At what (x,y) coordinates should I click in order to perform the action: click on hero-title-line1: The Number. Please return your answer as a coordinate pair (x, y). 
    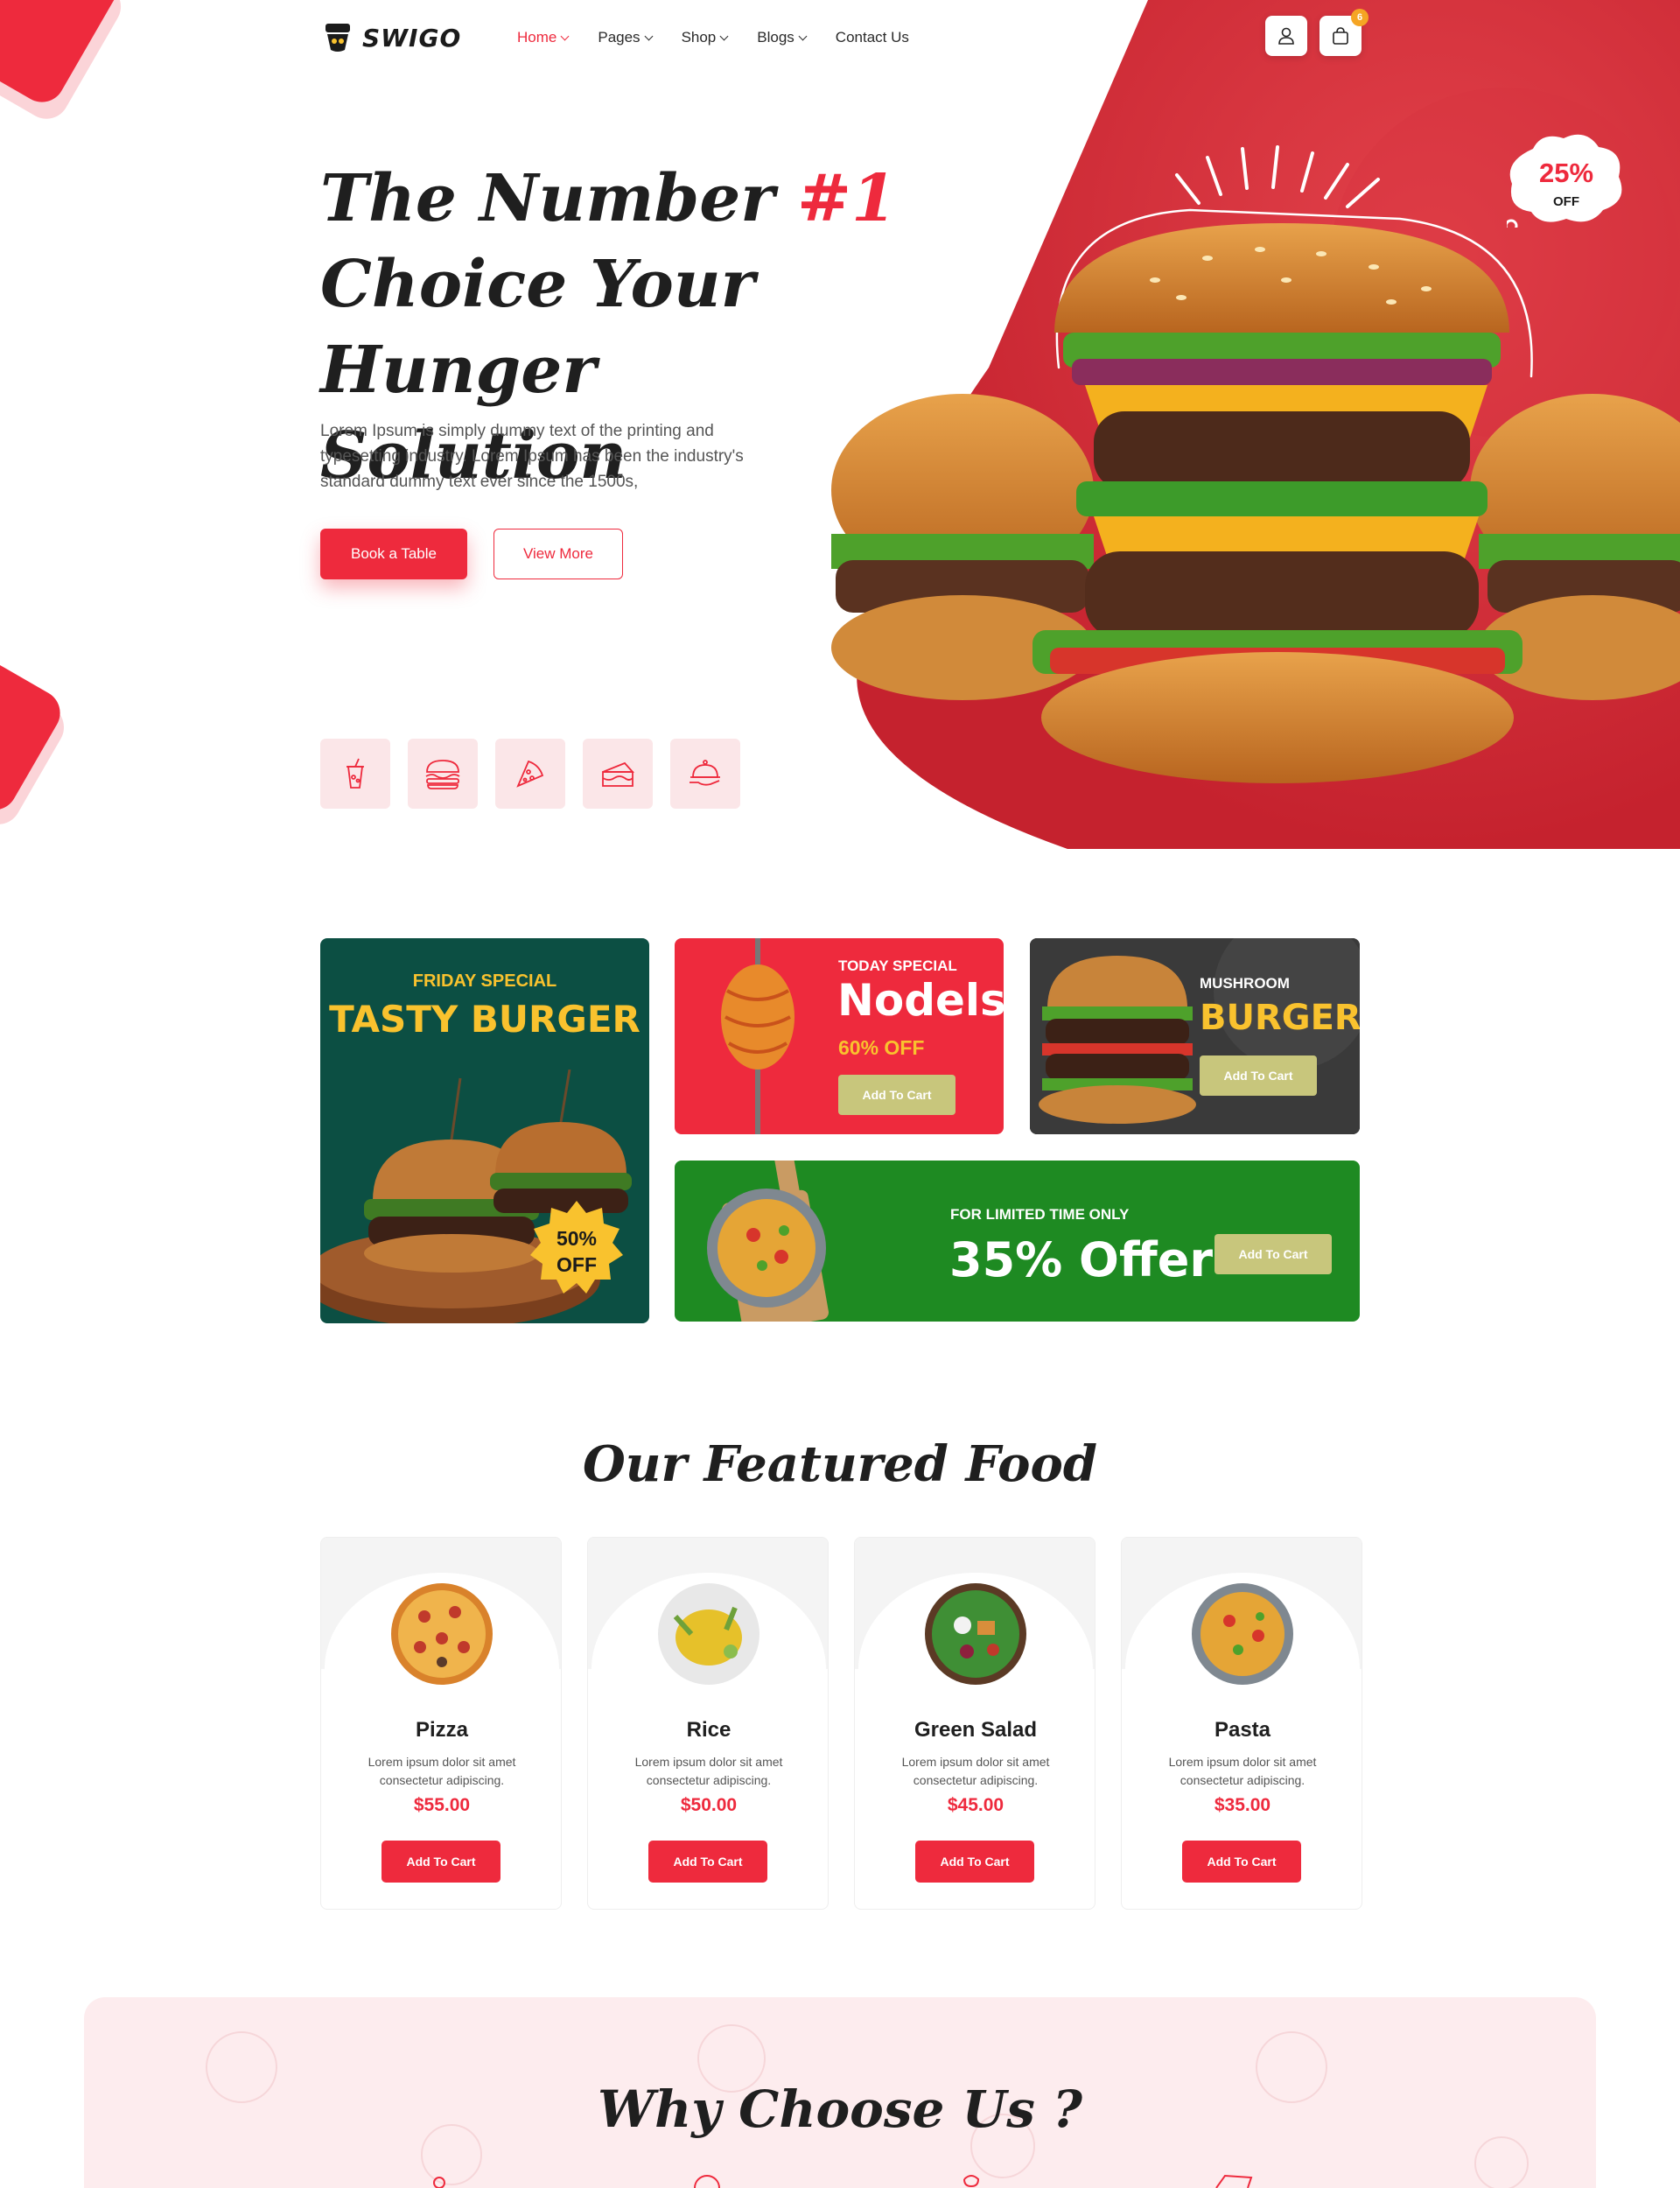
    Looking at the image, I should click on (559, 199).